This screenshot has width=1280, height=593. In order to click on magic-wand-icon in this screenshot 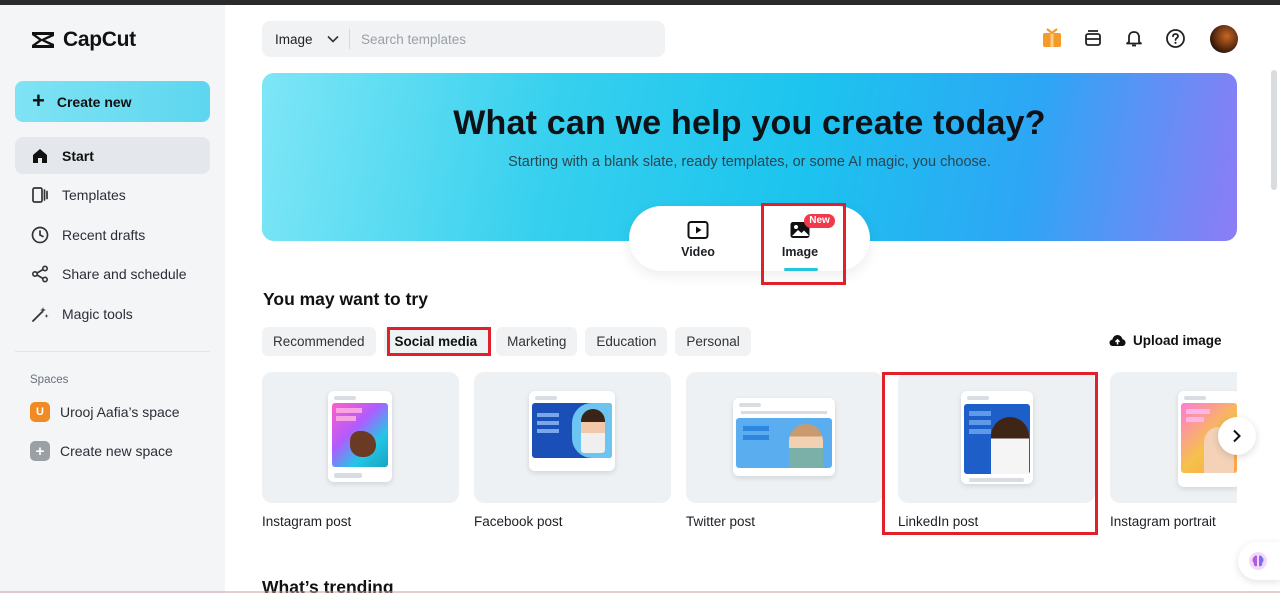, I will do `click(40, 314)`.